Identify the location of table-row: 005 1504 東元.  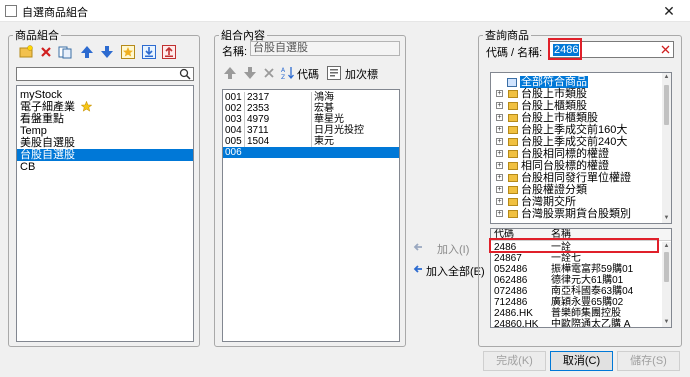
(311, 141).